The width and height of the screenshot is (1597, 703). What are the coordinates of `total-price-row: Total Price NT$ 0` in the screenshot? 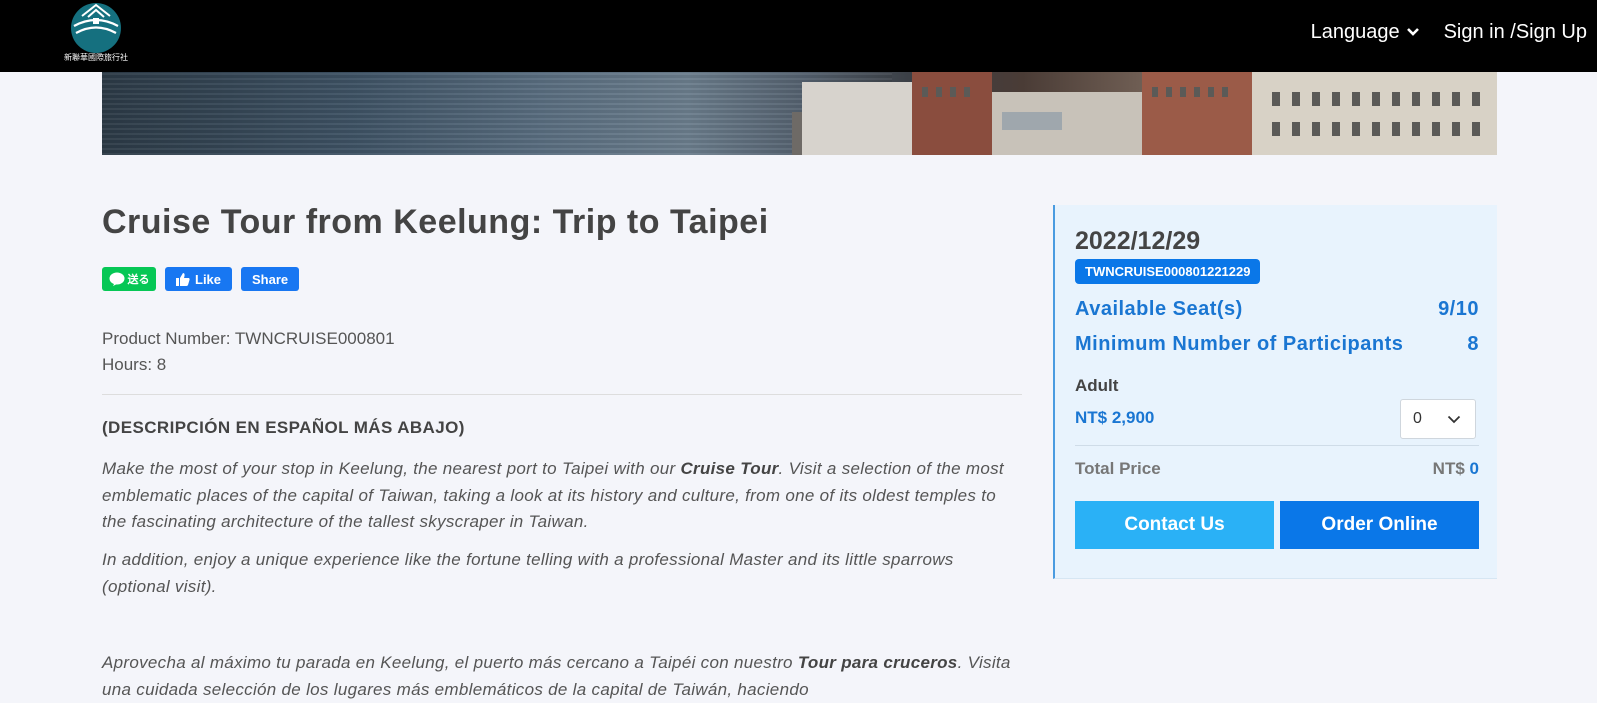 It's located at (1277, 469).